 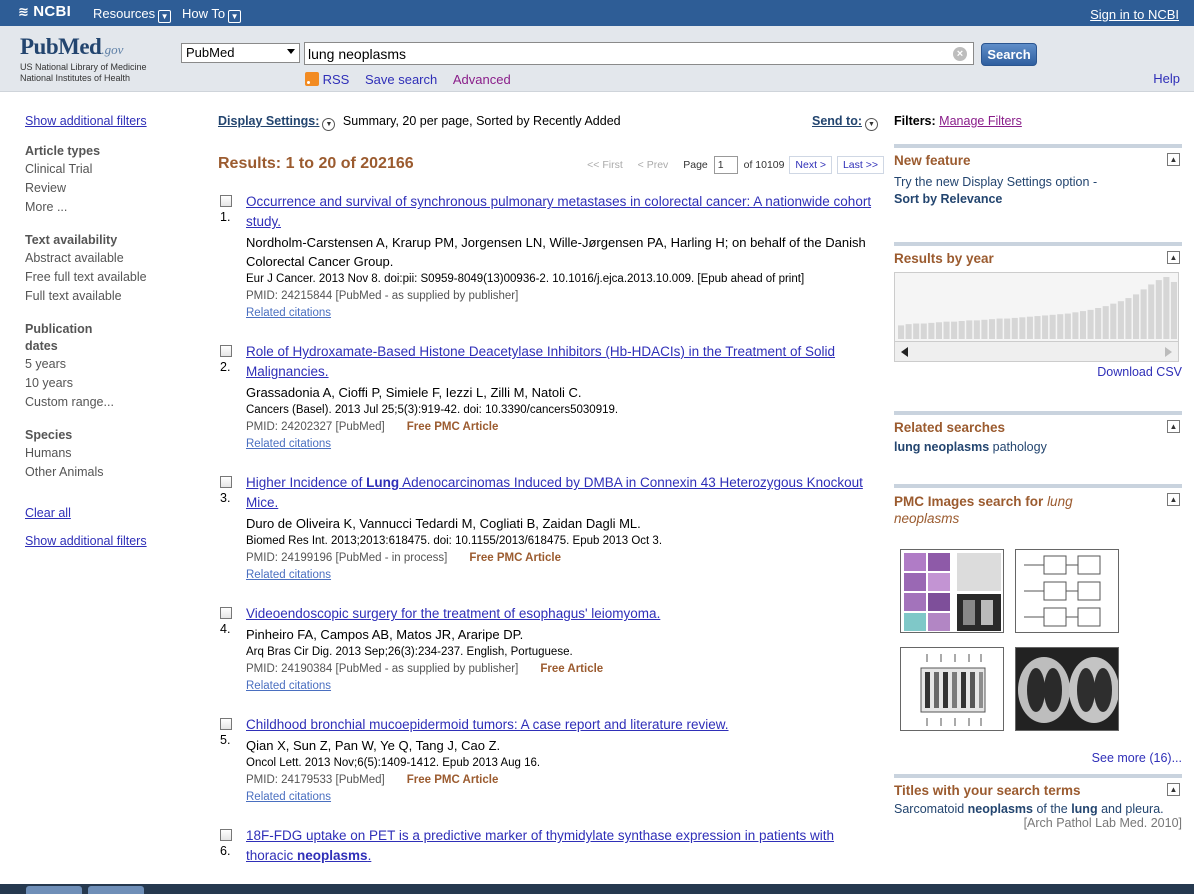 What do you see at coordinates (904, 352) in the screenshot?
I see `scroll-left-icon` at bounding box center [904, 352].